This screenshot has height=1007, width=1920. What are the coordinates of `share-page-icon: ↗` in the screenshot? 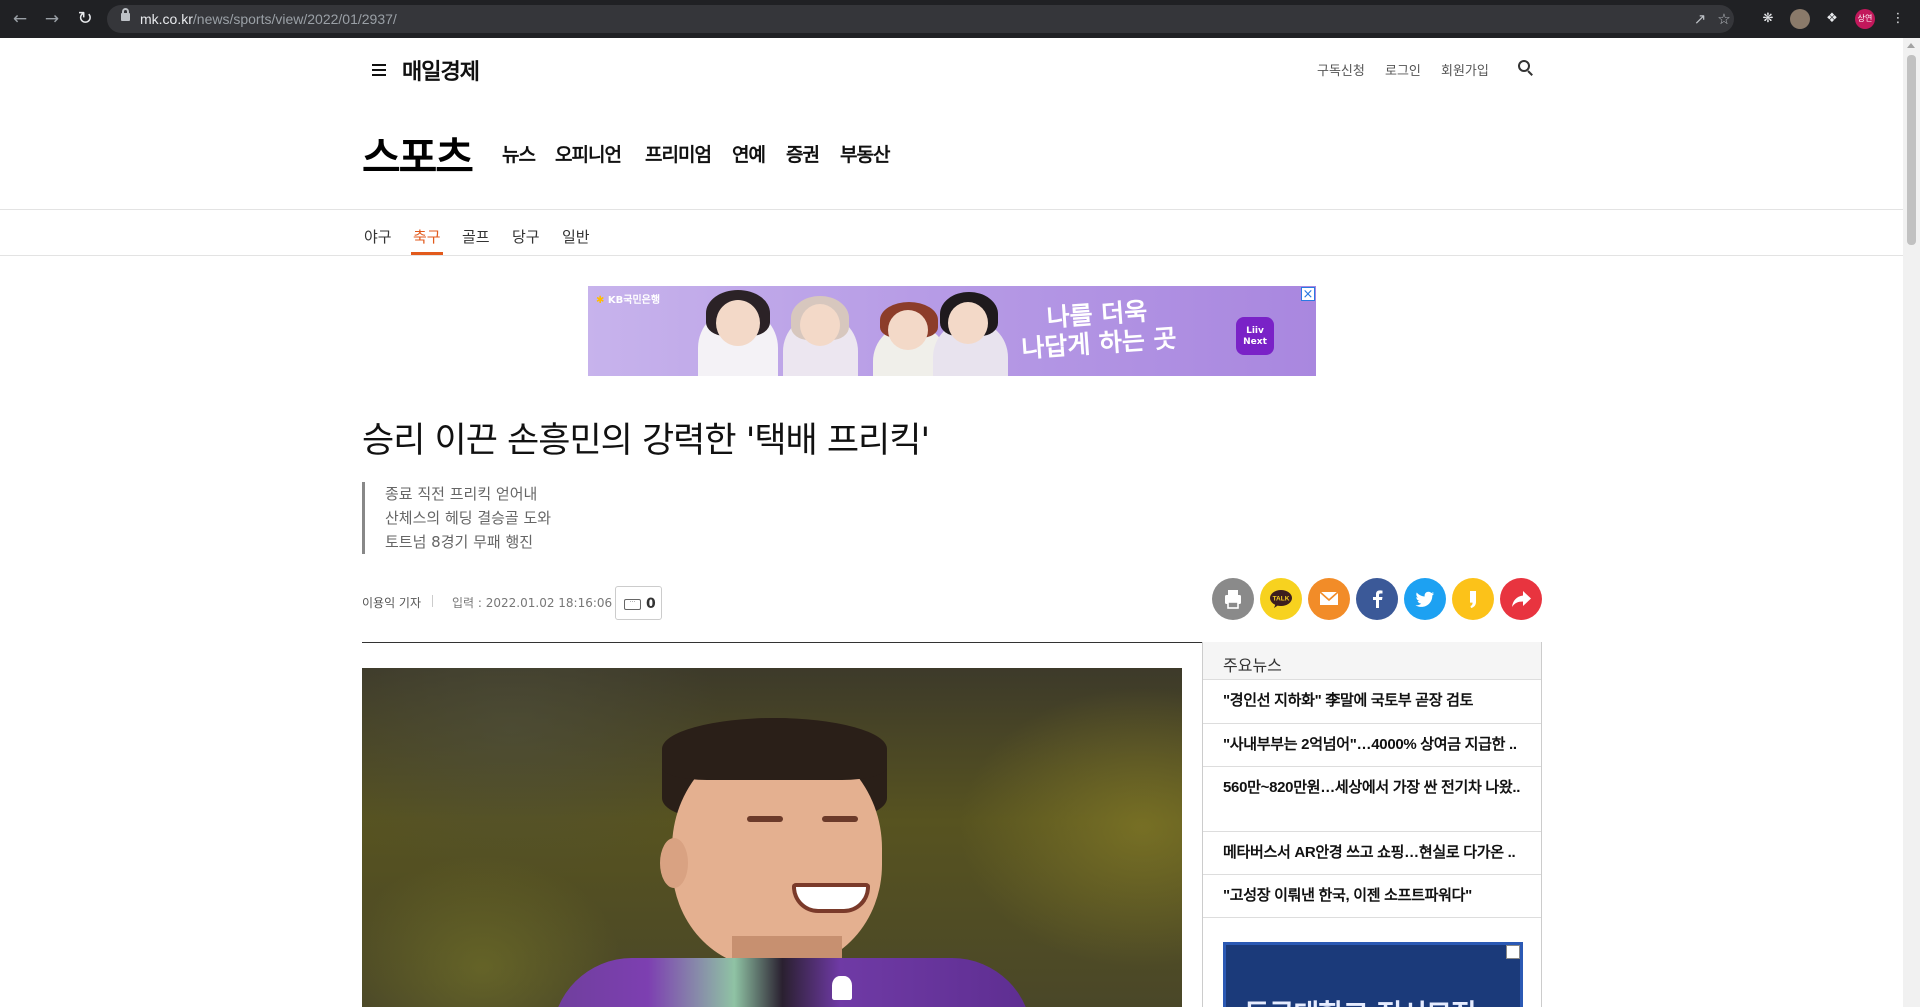 It's located at (1700, 19).